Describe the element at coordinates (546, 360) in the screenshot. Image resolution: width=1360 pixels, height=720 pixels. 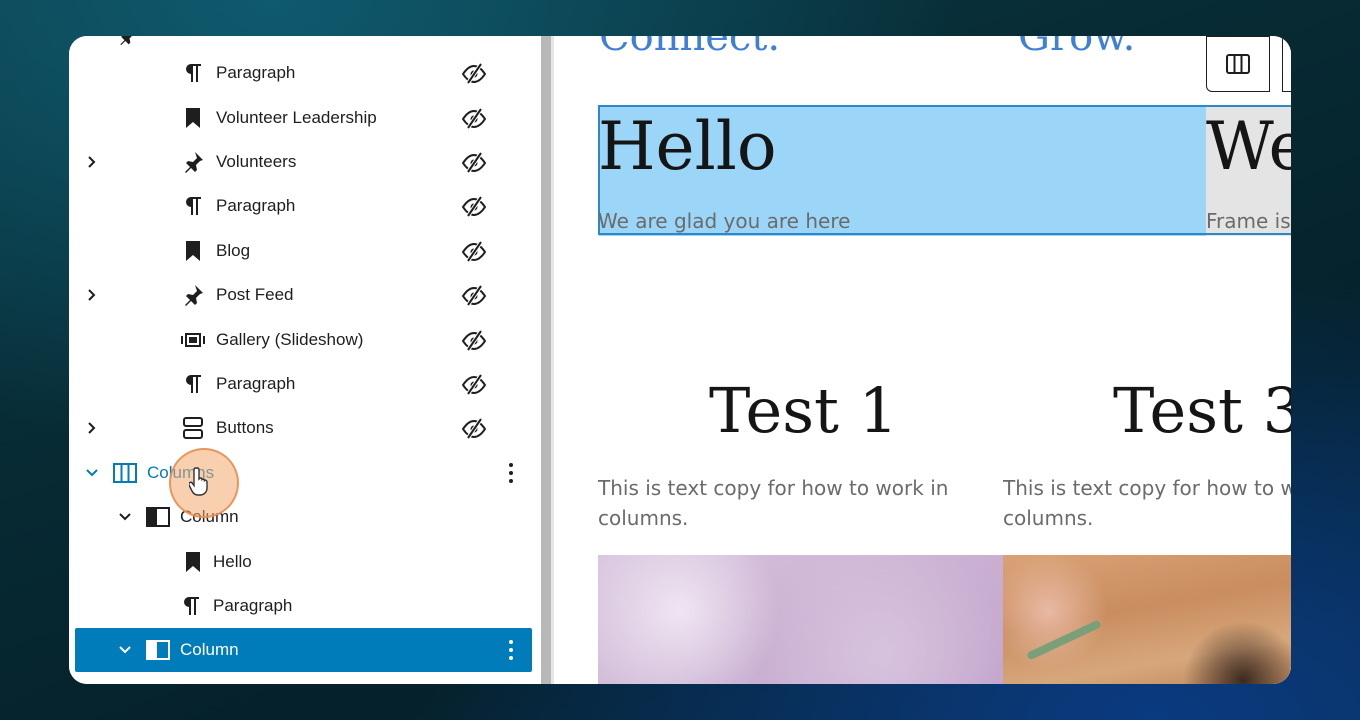
I see `panel-resize-handle` at that location.